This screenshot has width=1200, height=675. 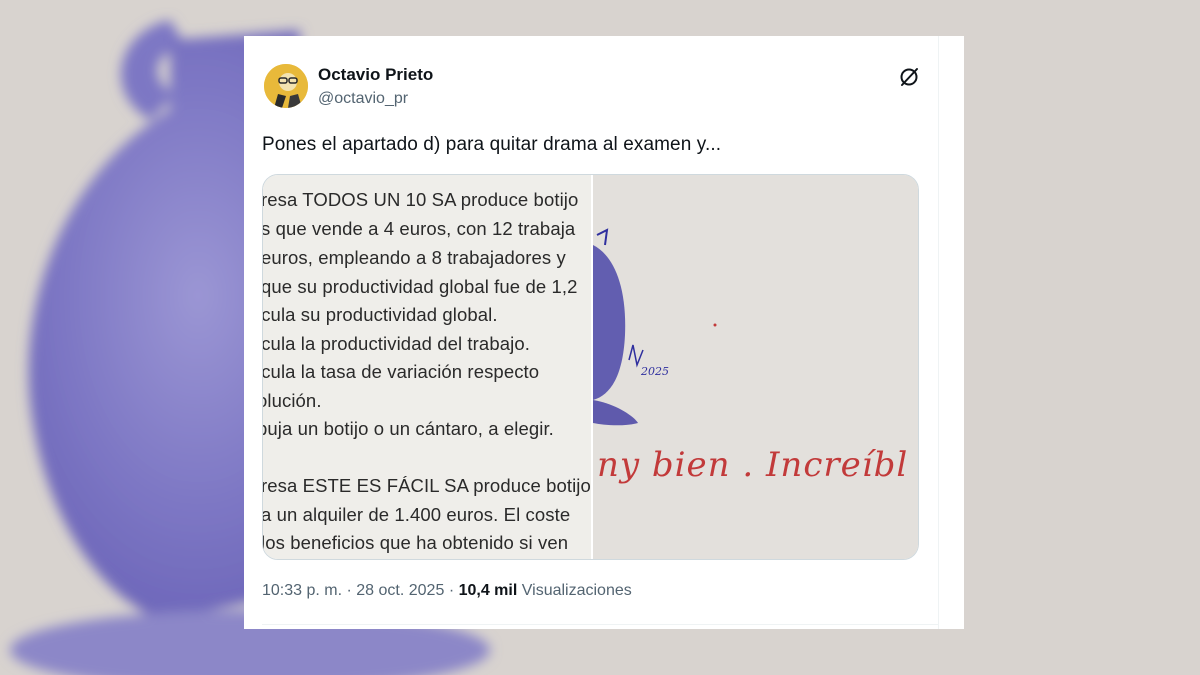 I want to click on exam-line: olución., so click(x=292, y=400).